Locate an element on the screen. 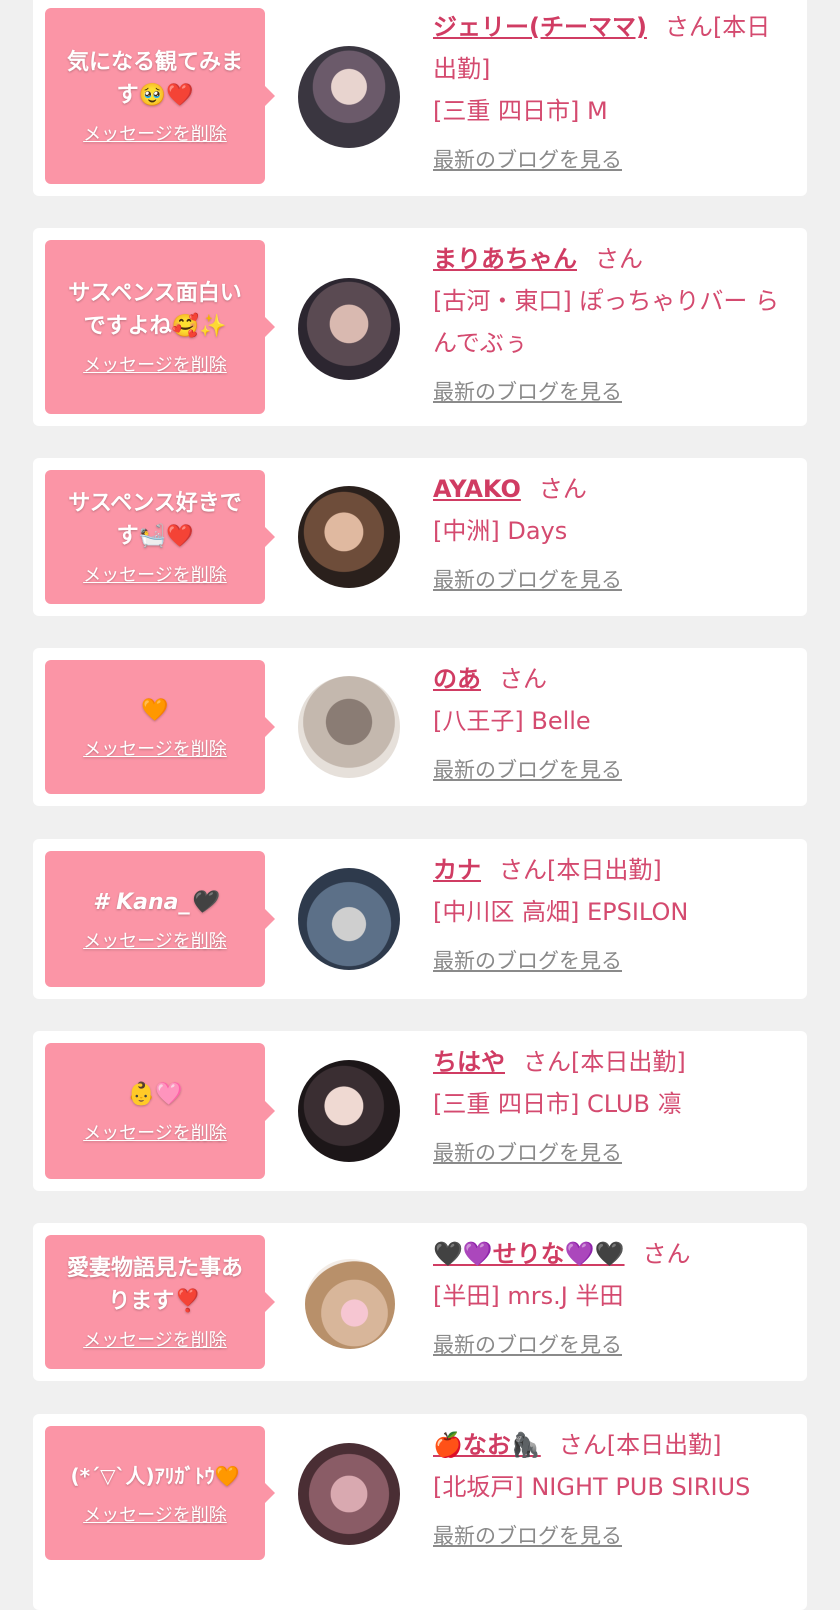 The image size is (840, 1610). message-bubble: 🧡 メッセージを削除 is located at coordinates (160, 727).